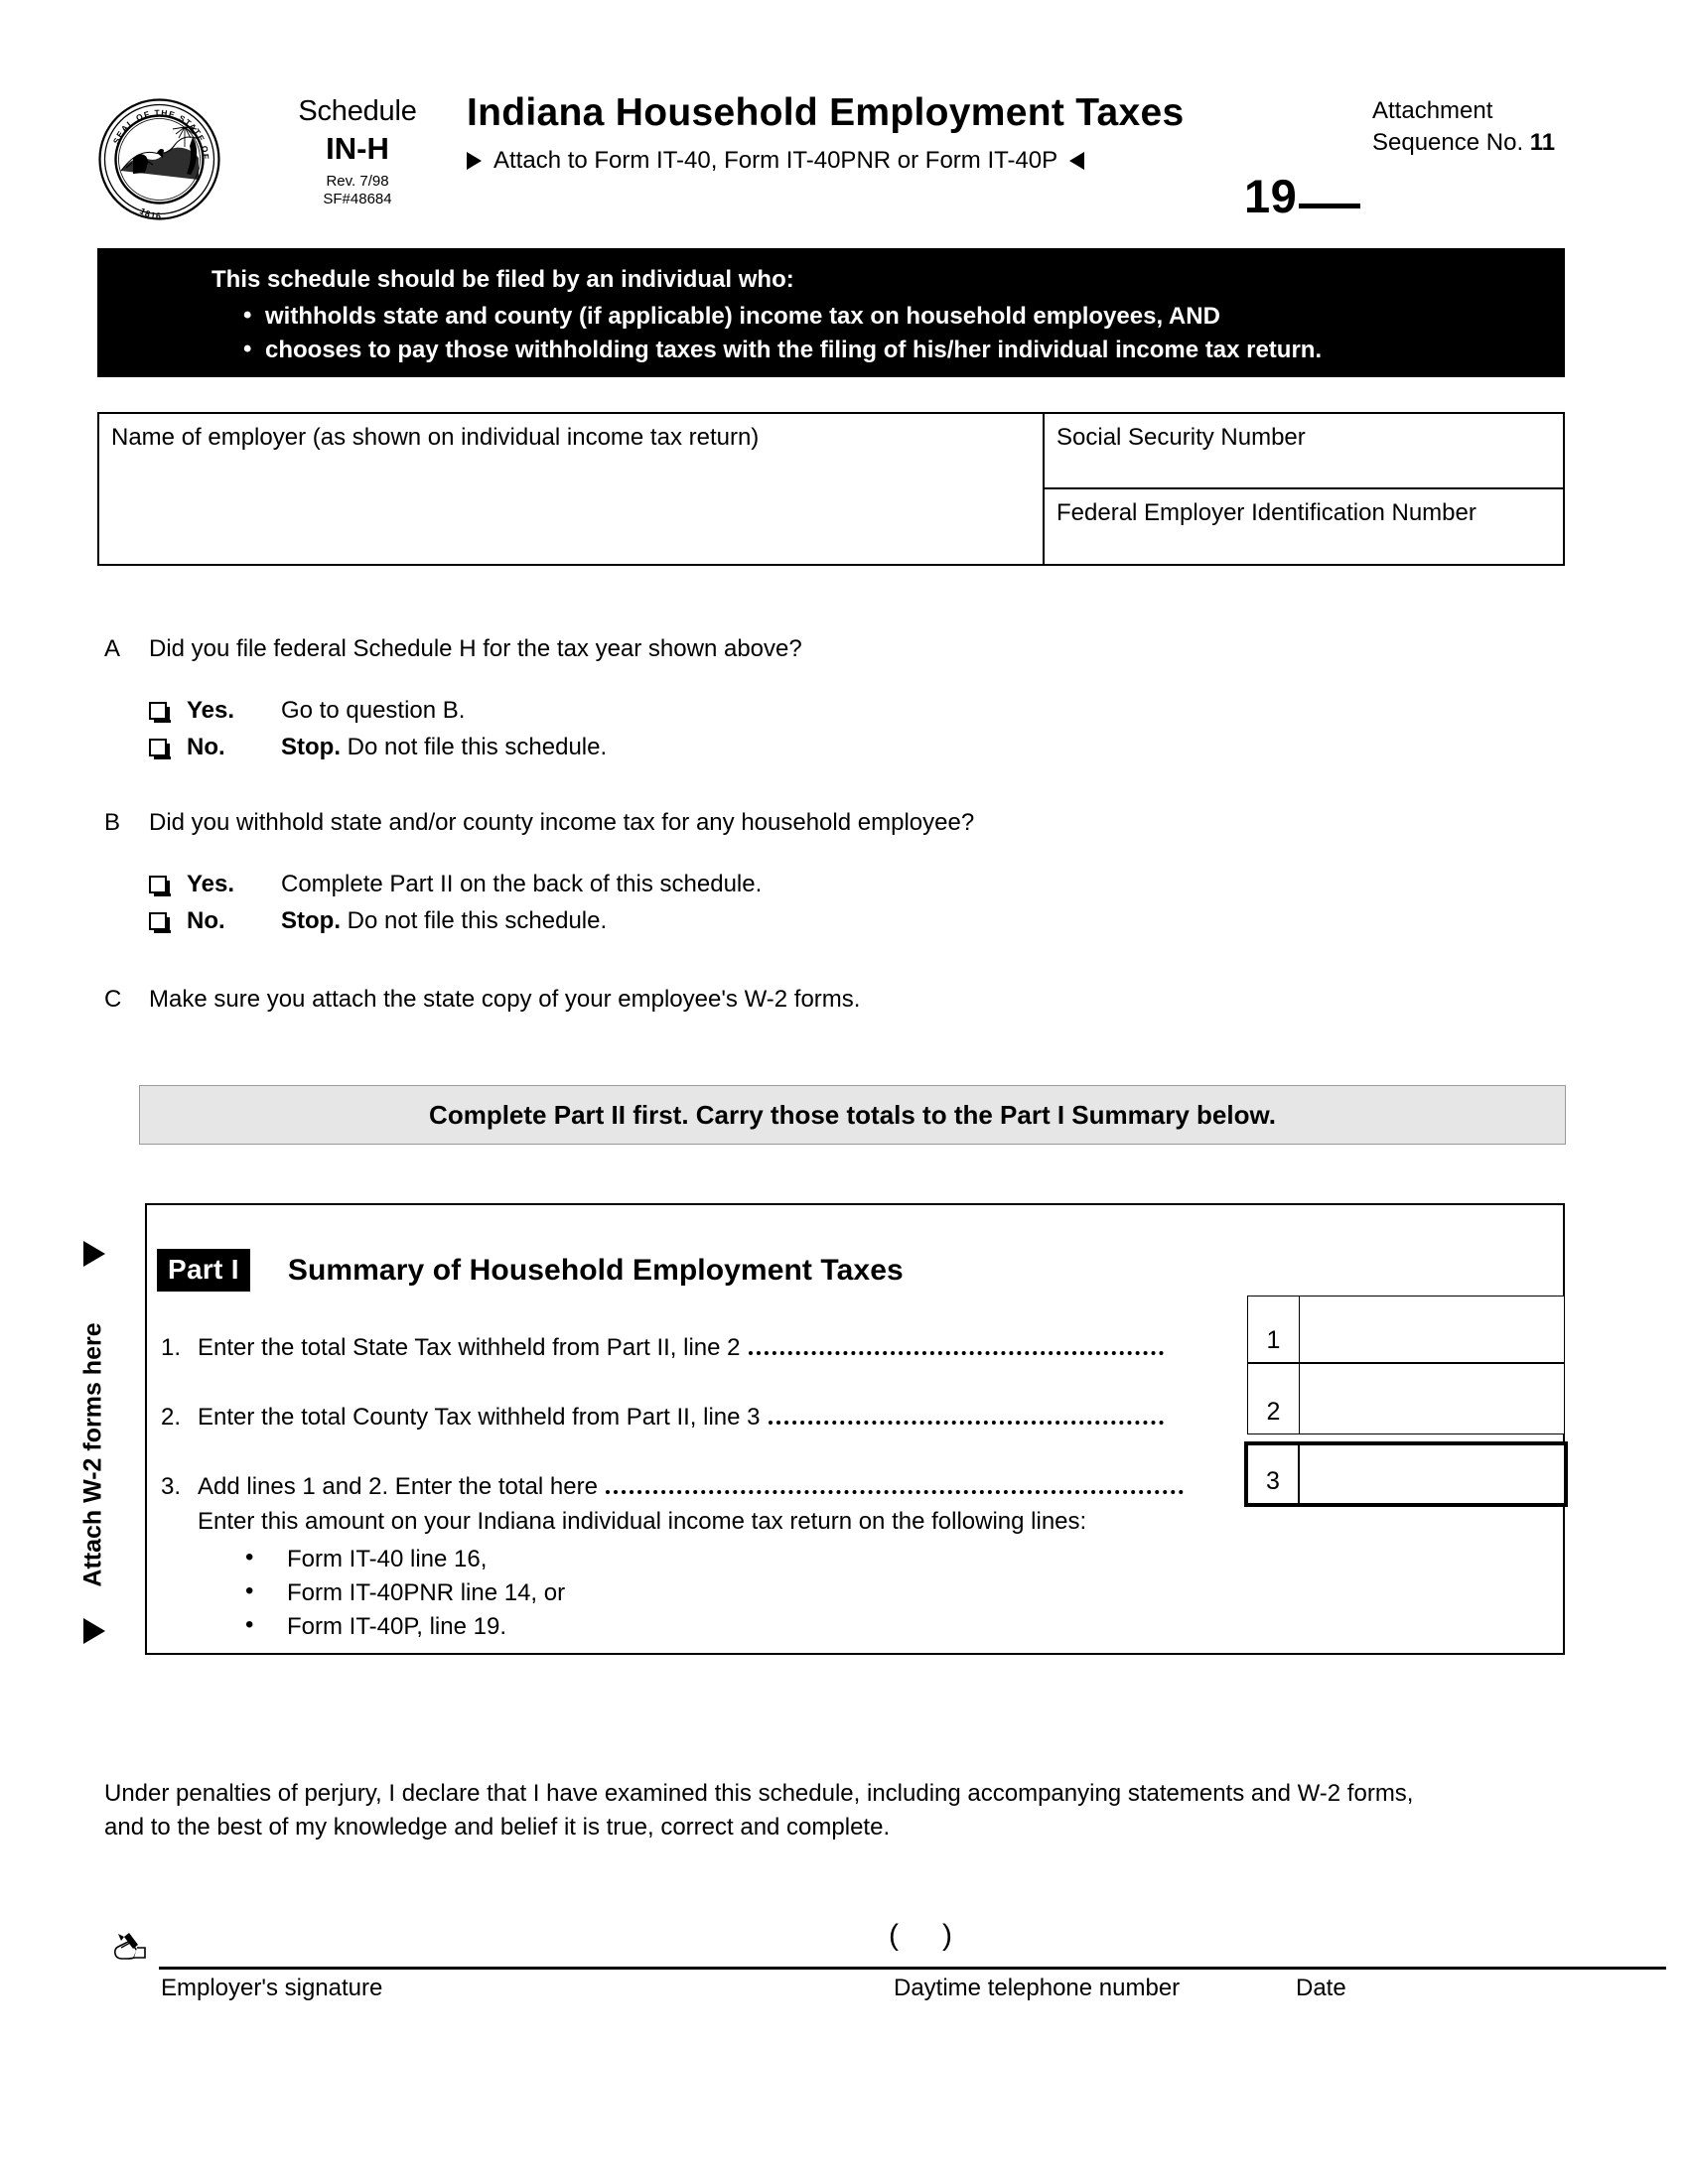  Describe the element at coordinates (1448, 143) in the screenshot. I see `sequence-label: Sequence No.` at that location.